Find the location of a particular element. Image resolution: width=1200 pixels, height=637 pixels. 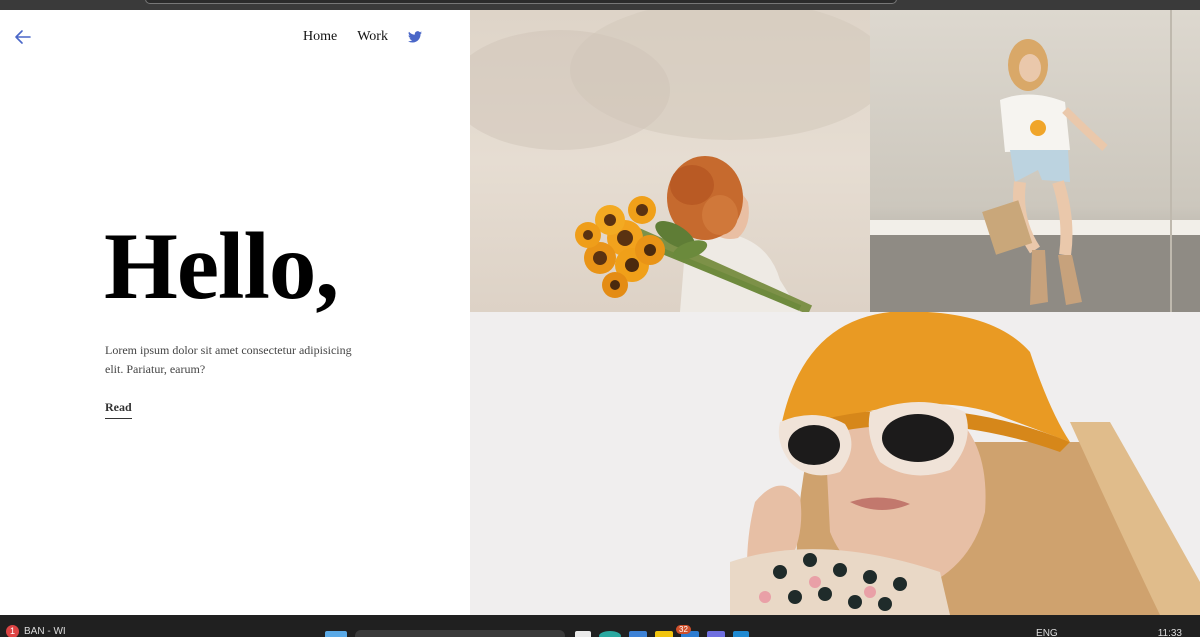

taskbar-apps is located at coordinates (541, 633).